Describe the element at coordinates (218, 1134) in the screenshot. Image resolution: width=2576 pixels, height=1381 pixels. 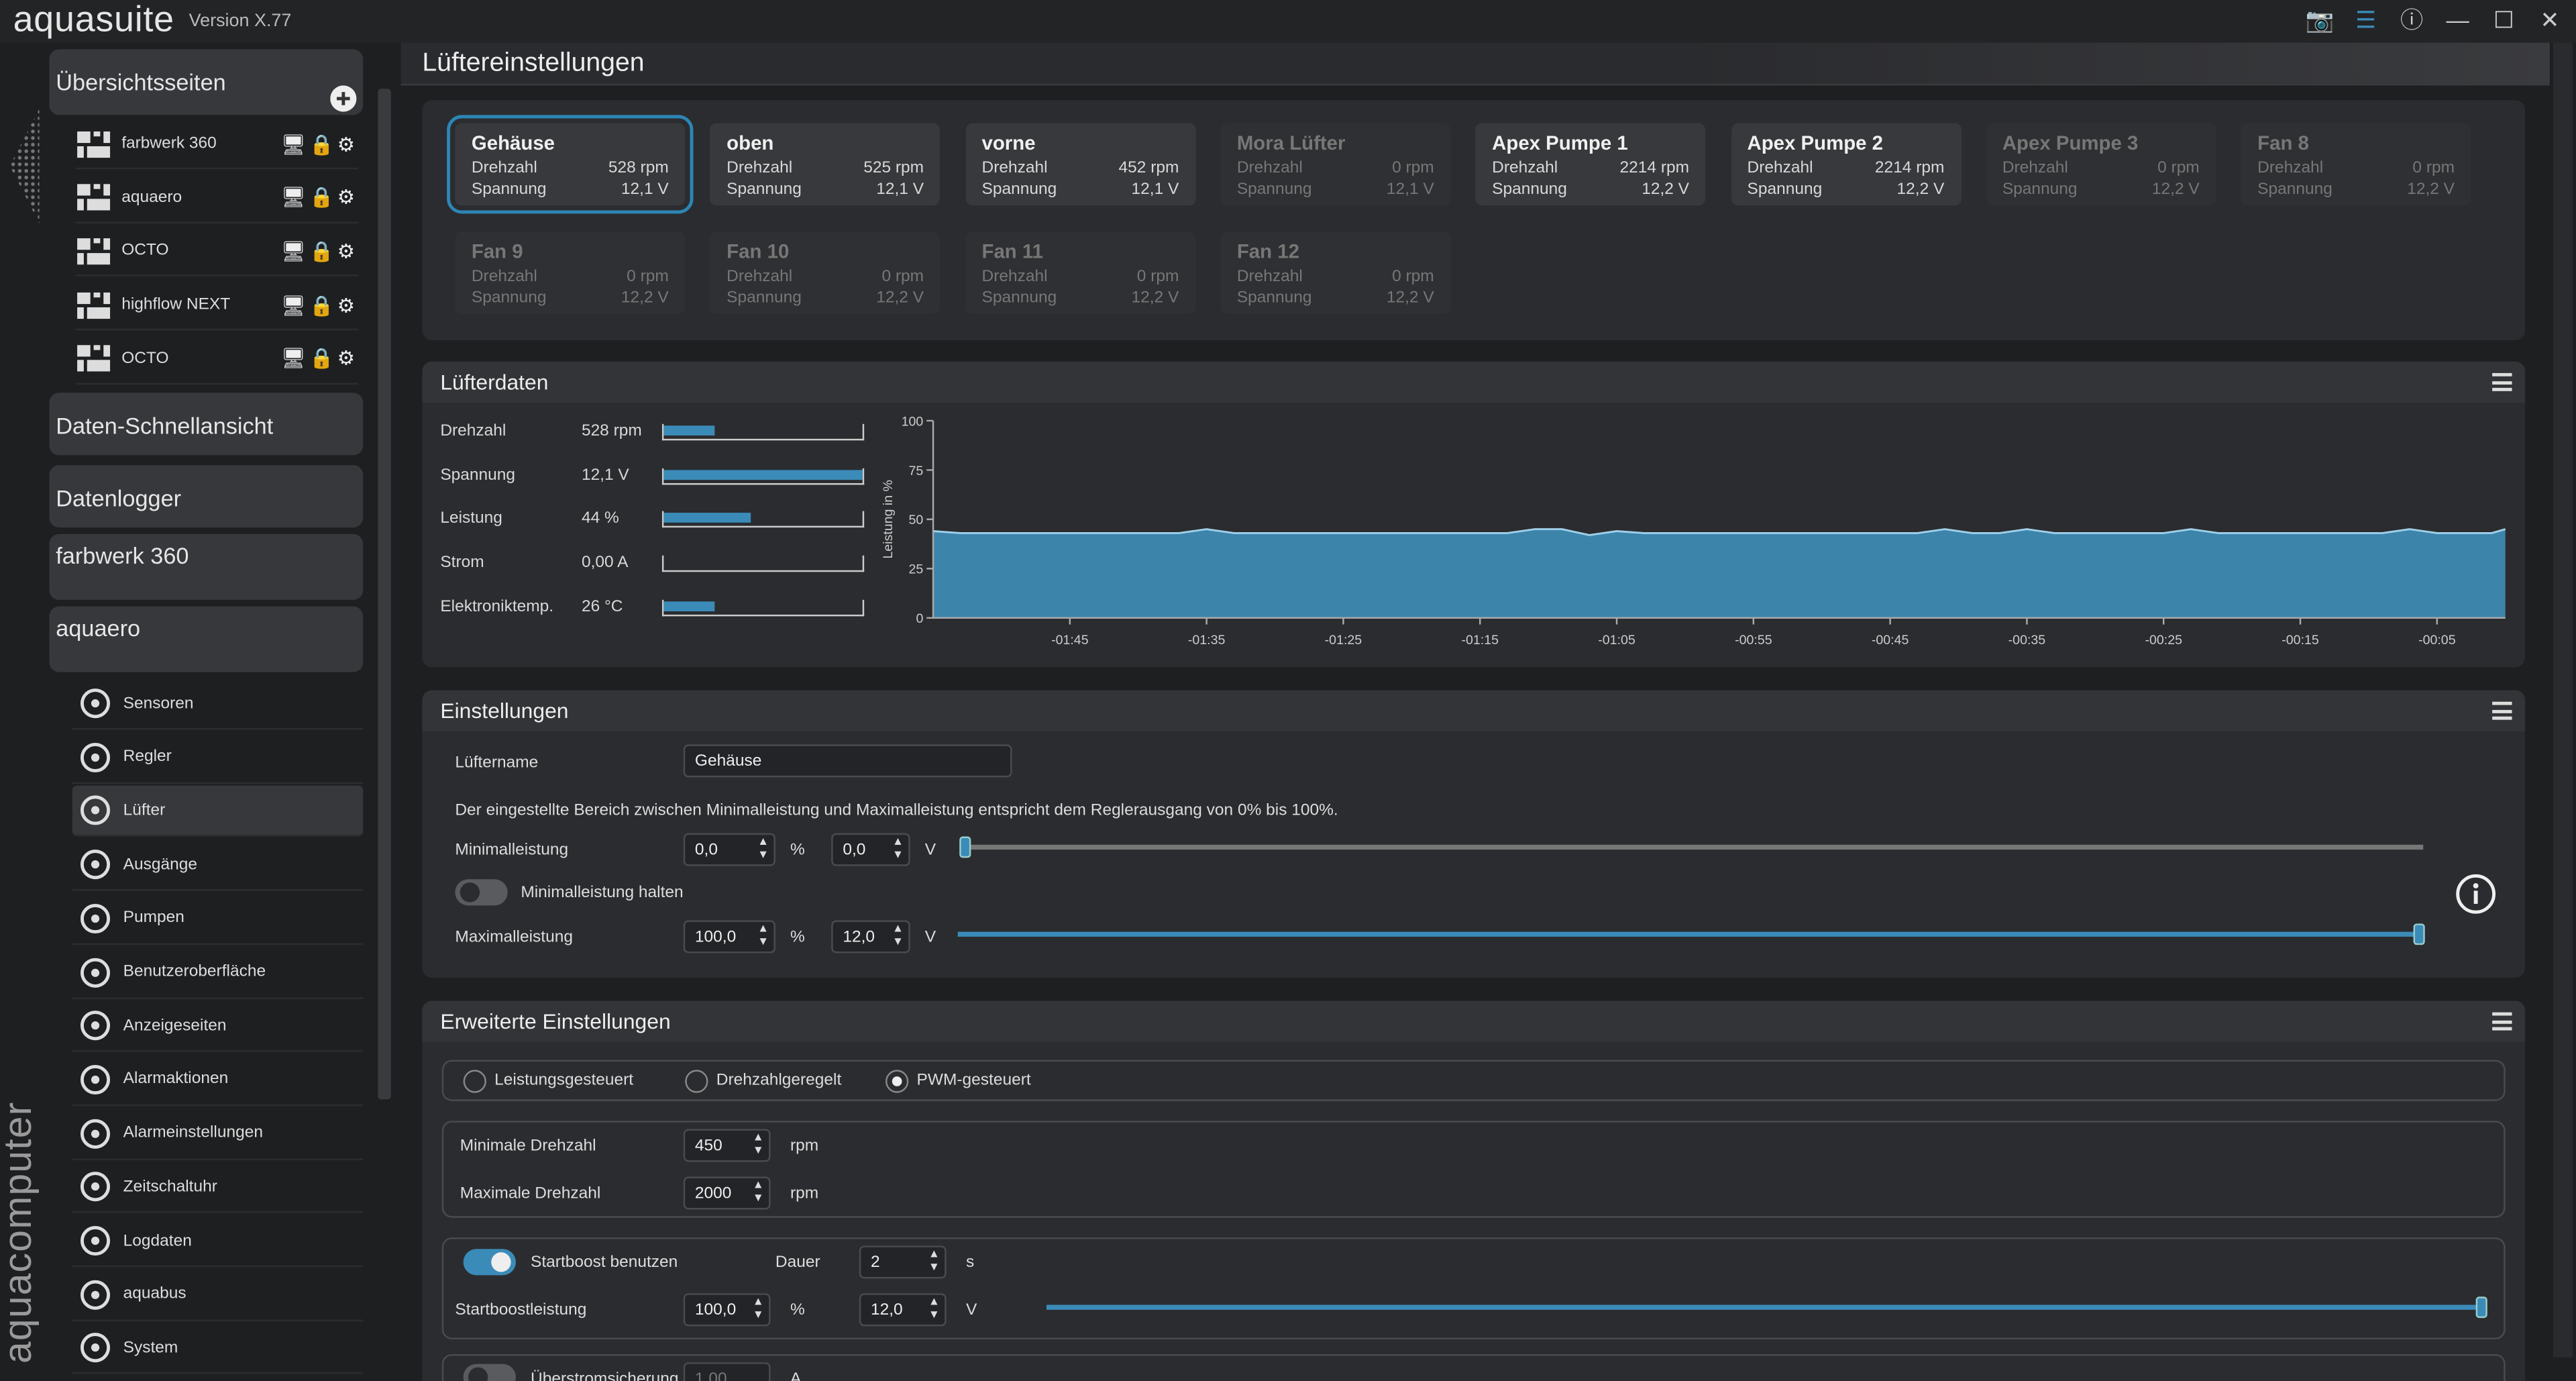
I see `nav-item-alarmeinstellungen: Alarmeinstellungen` at that location.